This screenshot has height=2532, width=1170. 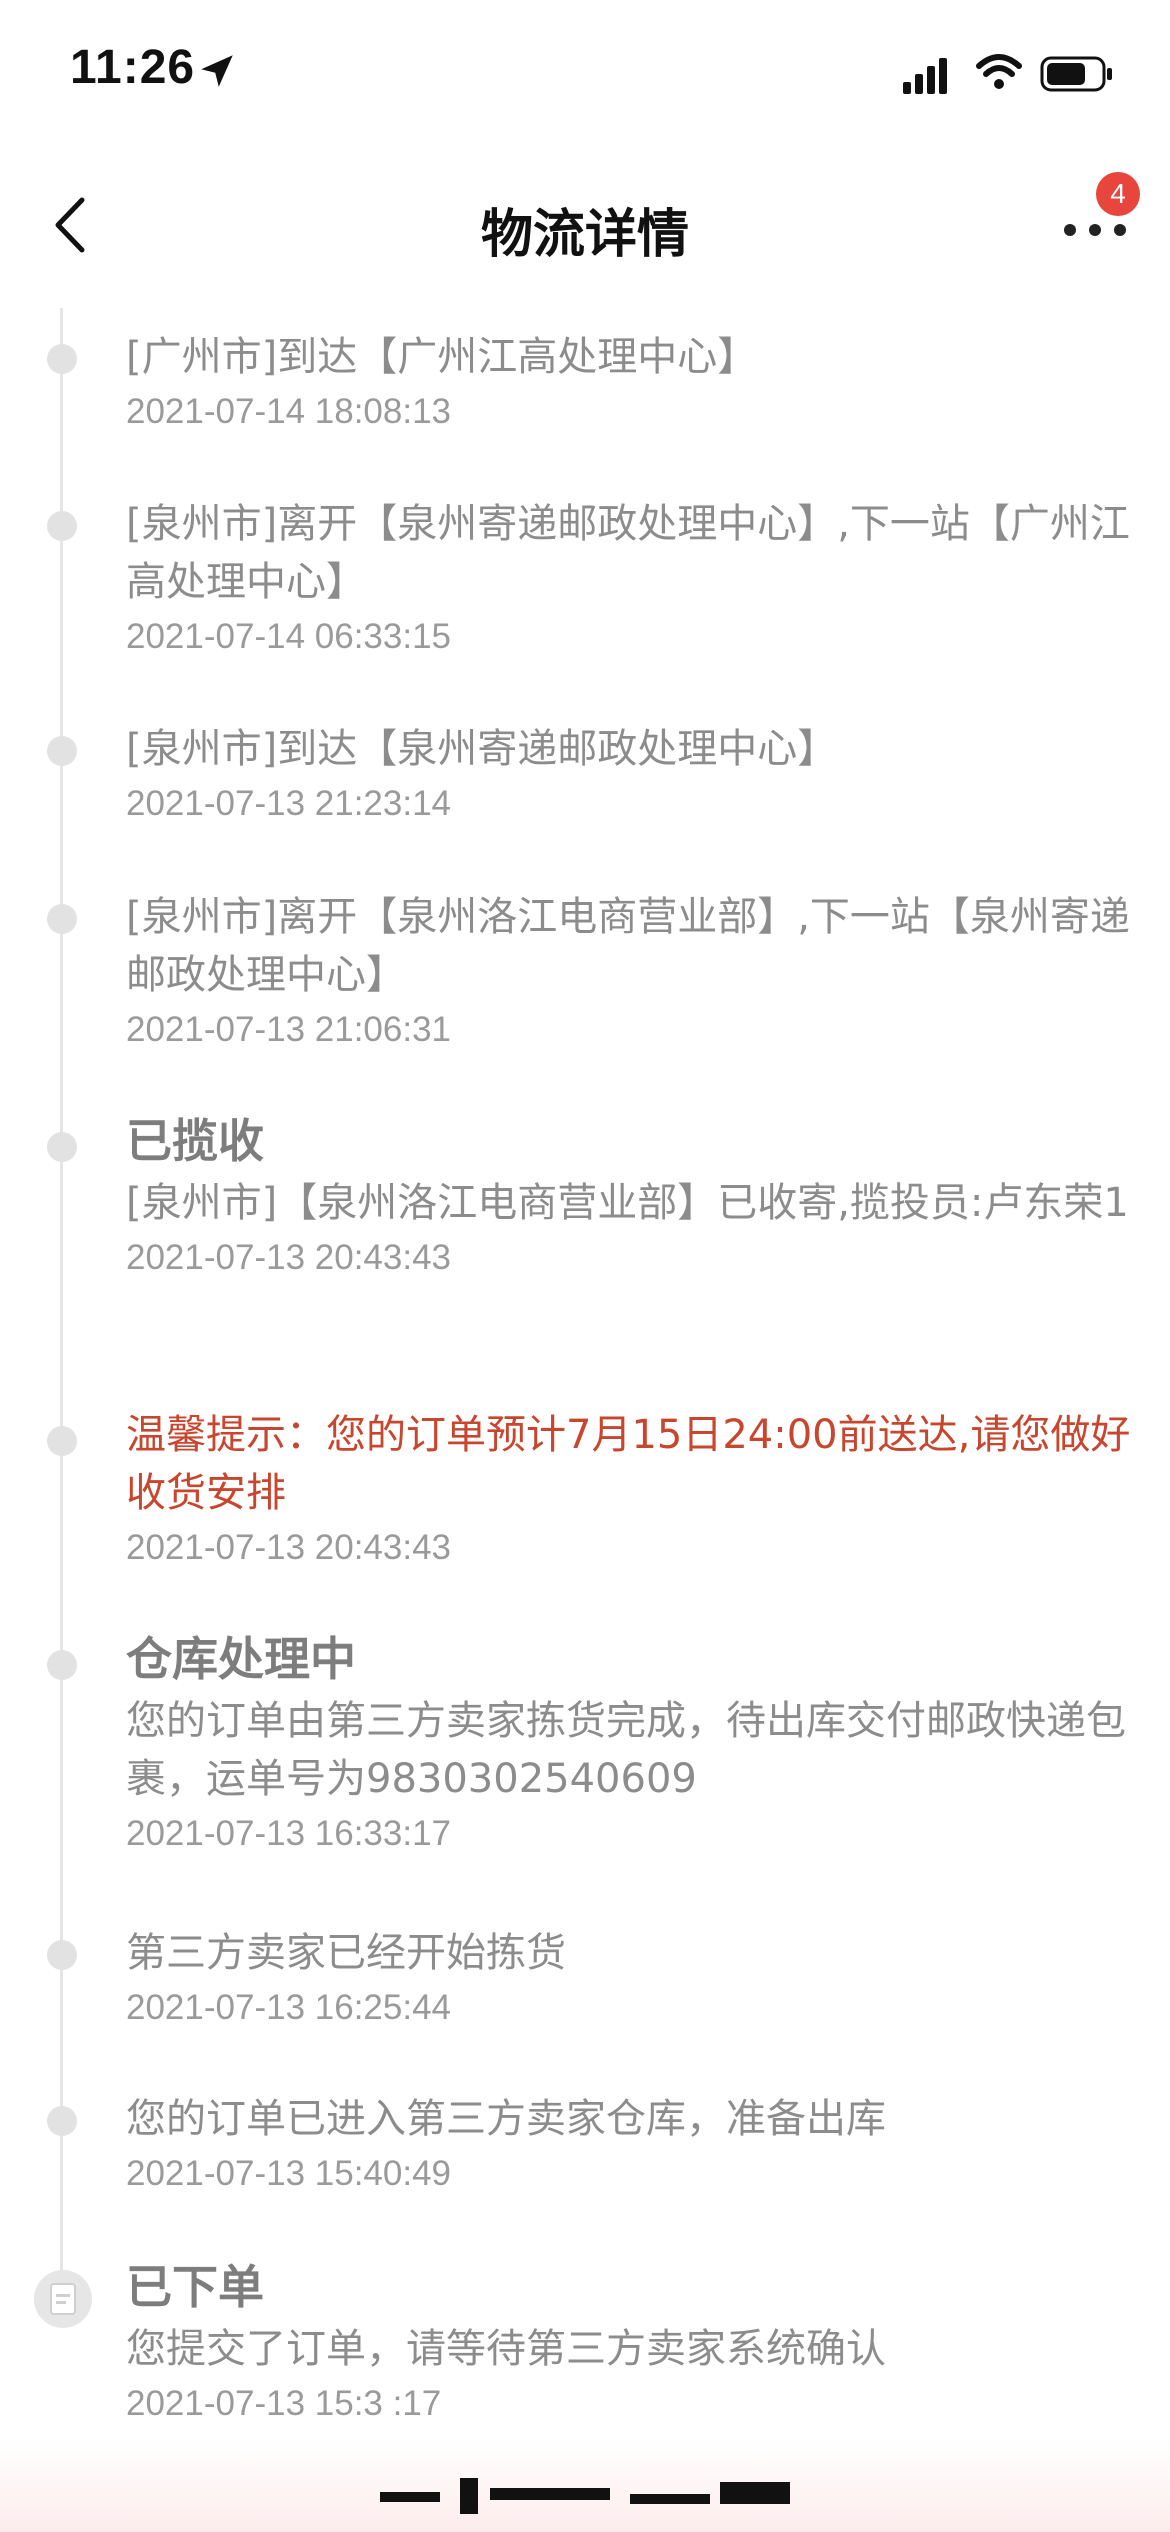 I want to click on event-time: 2021-07-14 18:08:13, so click(x=288, y=411).